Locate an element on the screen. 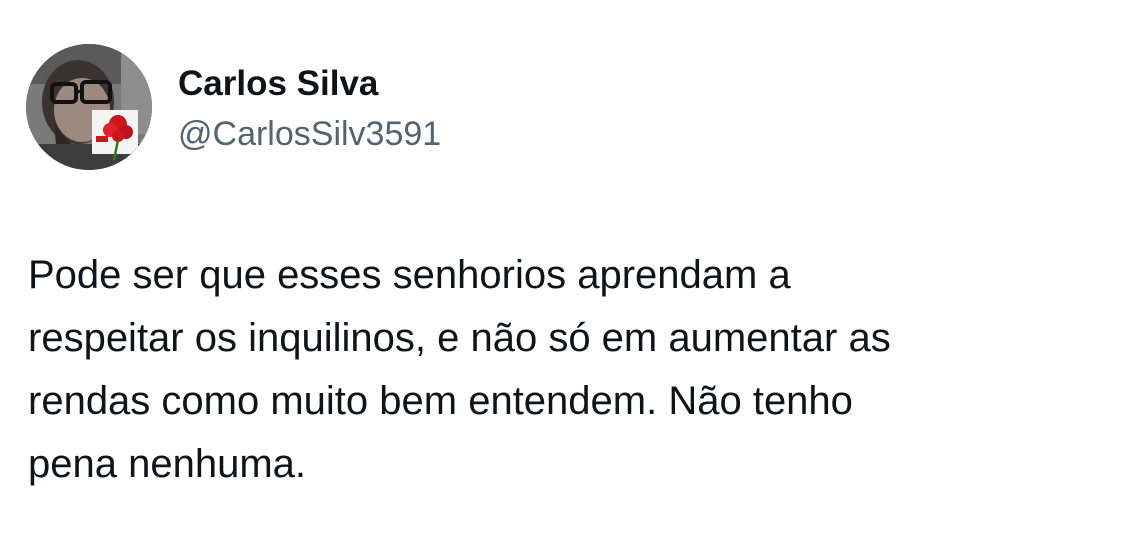  avatar is located at coordinates (89, 107).